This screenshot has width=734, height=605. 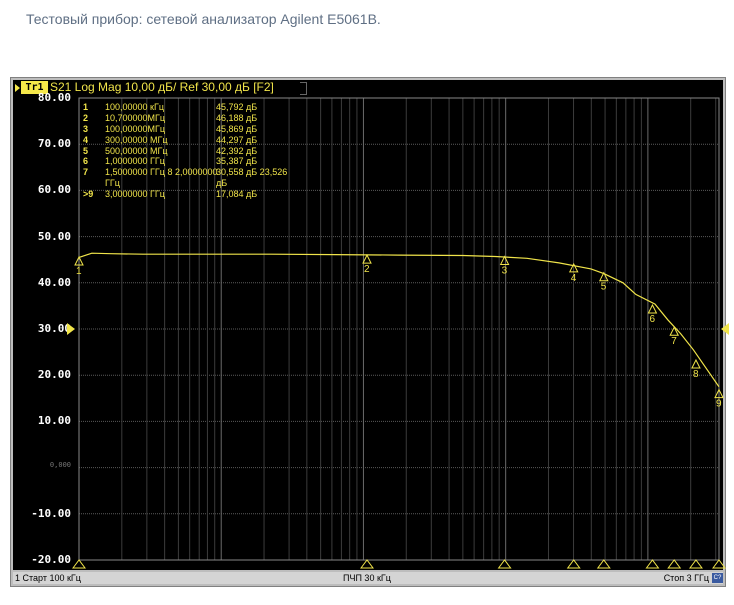 I want to click on marker-number: 3, so click(x=86, y=128).